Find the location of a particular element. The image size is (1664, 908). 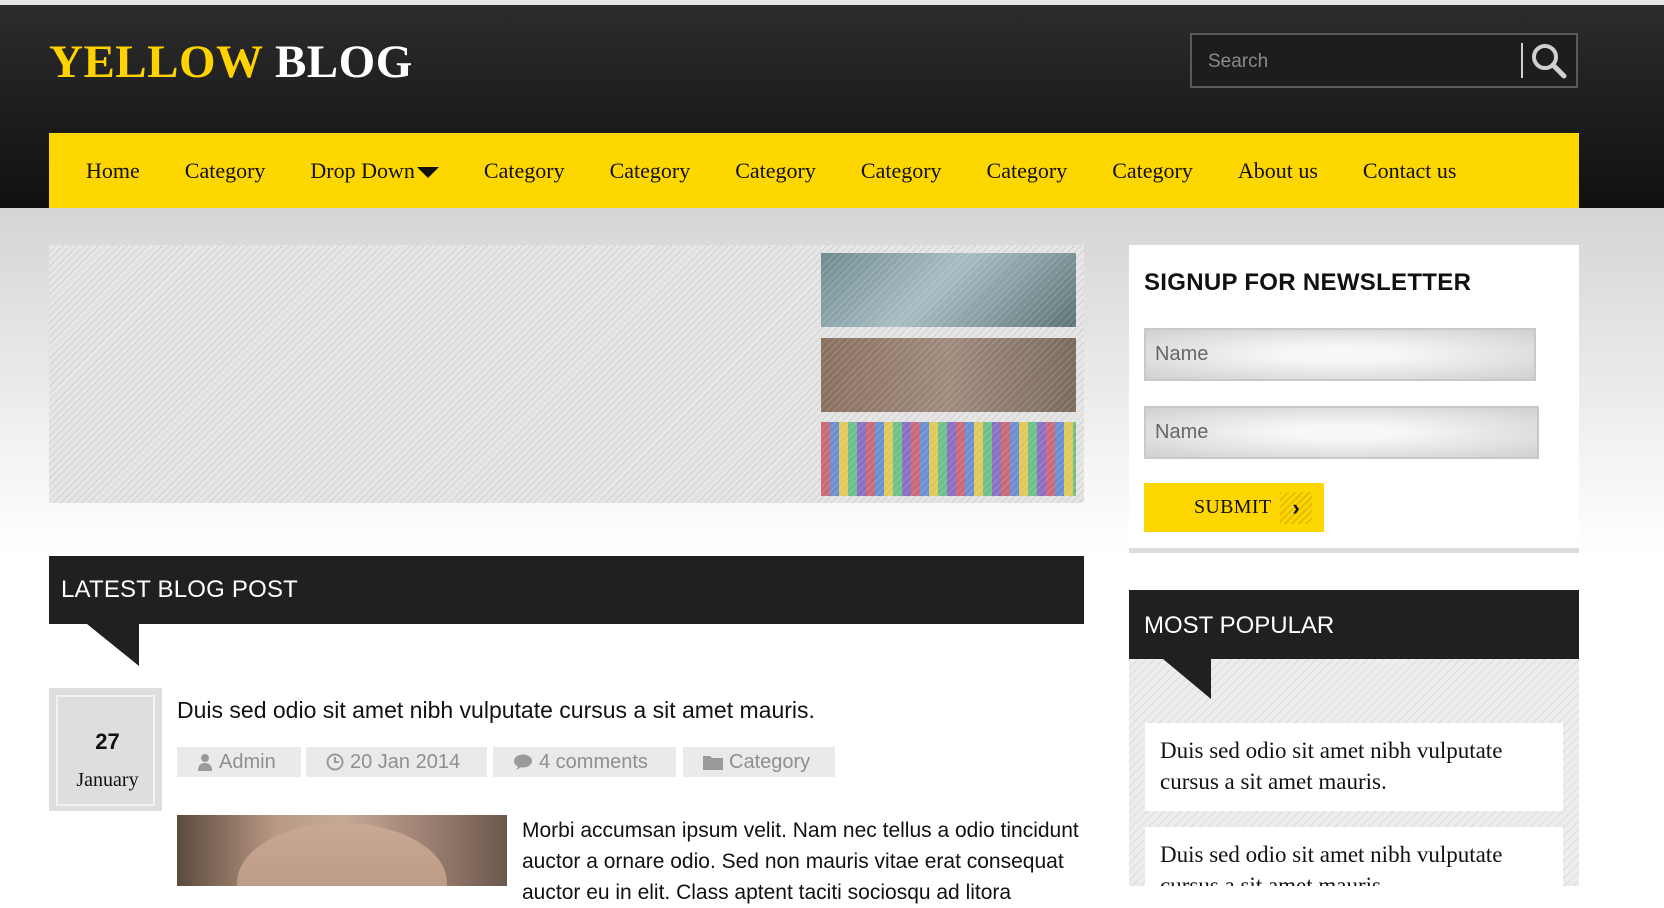

site-logo: YELLOW BLOG is located at coordinates (231, 62).